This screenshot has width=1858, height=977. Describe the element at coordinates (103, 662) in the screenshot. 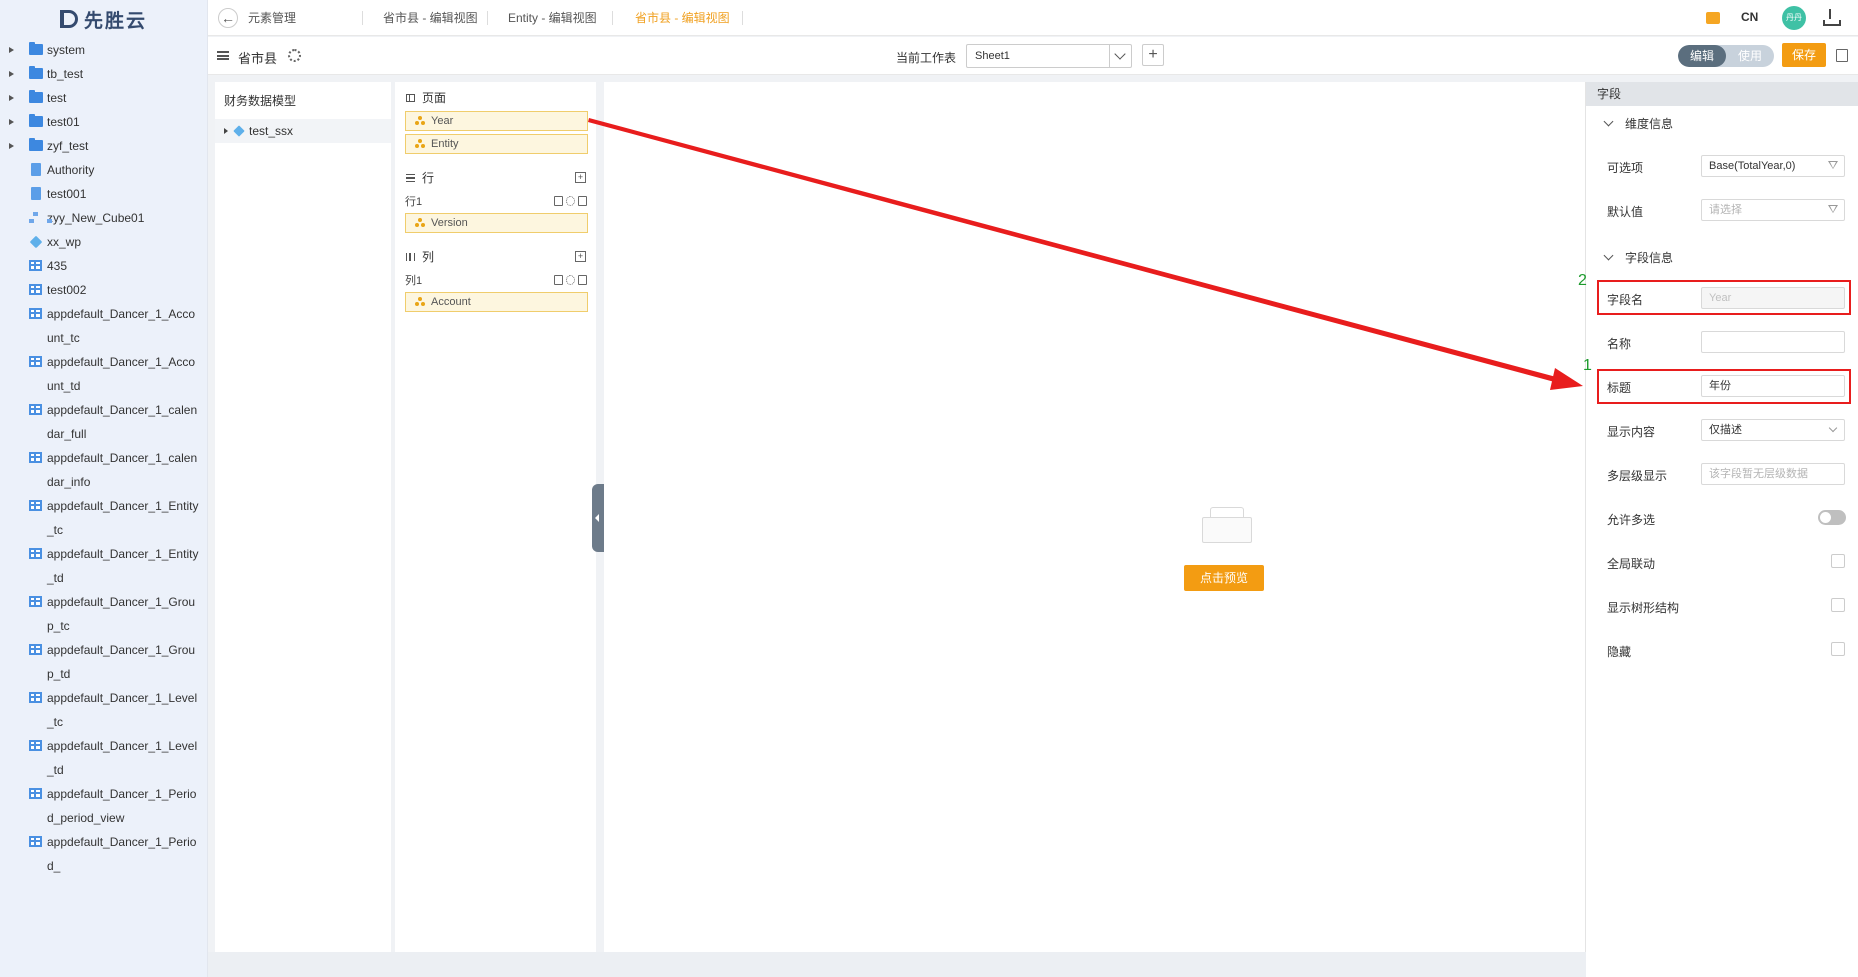

I see `sidebar-item: appdefault_Dancer_1_Group_td` at that location.